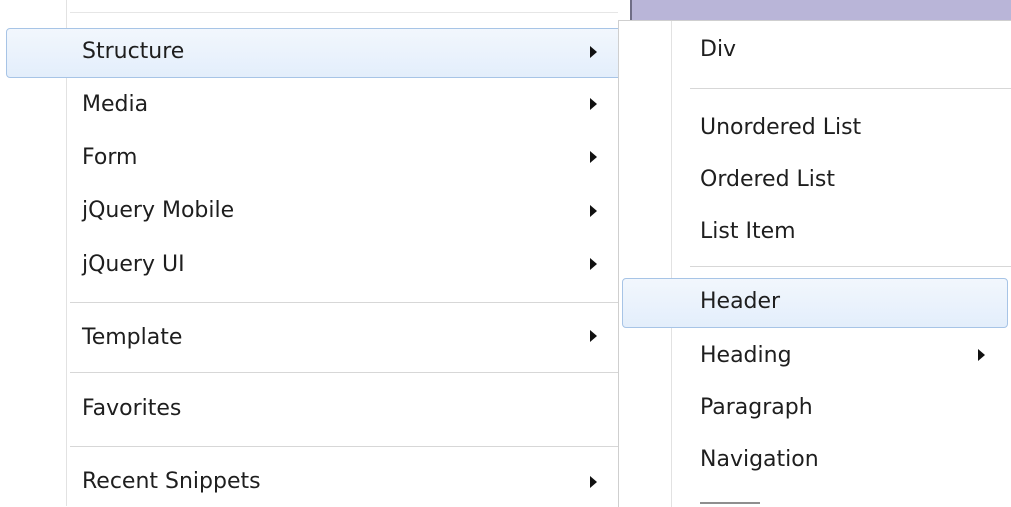  Describe the element at coordinates (718, 49) in the screenshot. I see `submenu-item-div-label: Div` at that location.